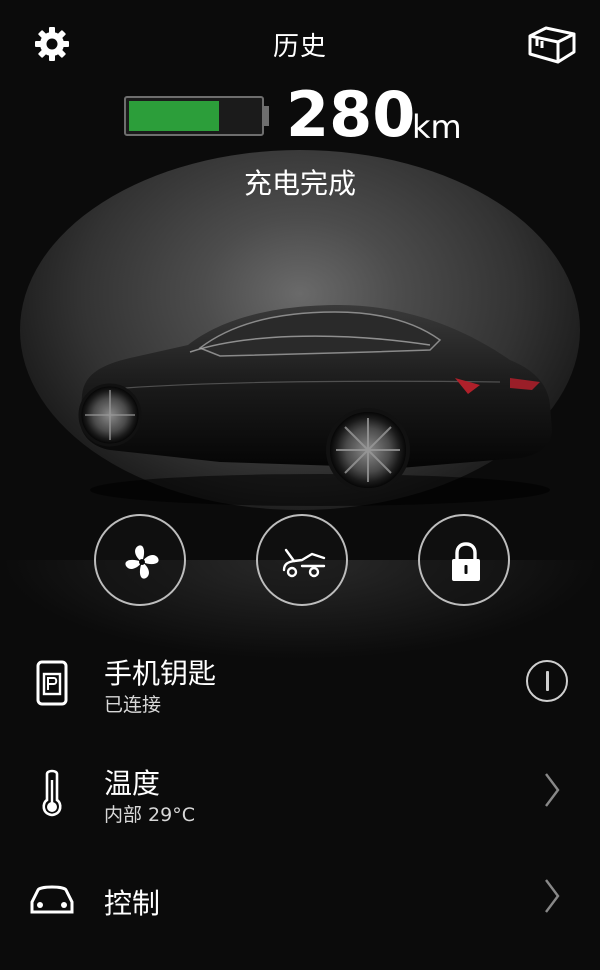 The height and width of the screenshot is (970, 600). I want to click on range-value: 280, so click(351, 114).